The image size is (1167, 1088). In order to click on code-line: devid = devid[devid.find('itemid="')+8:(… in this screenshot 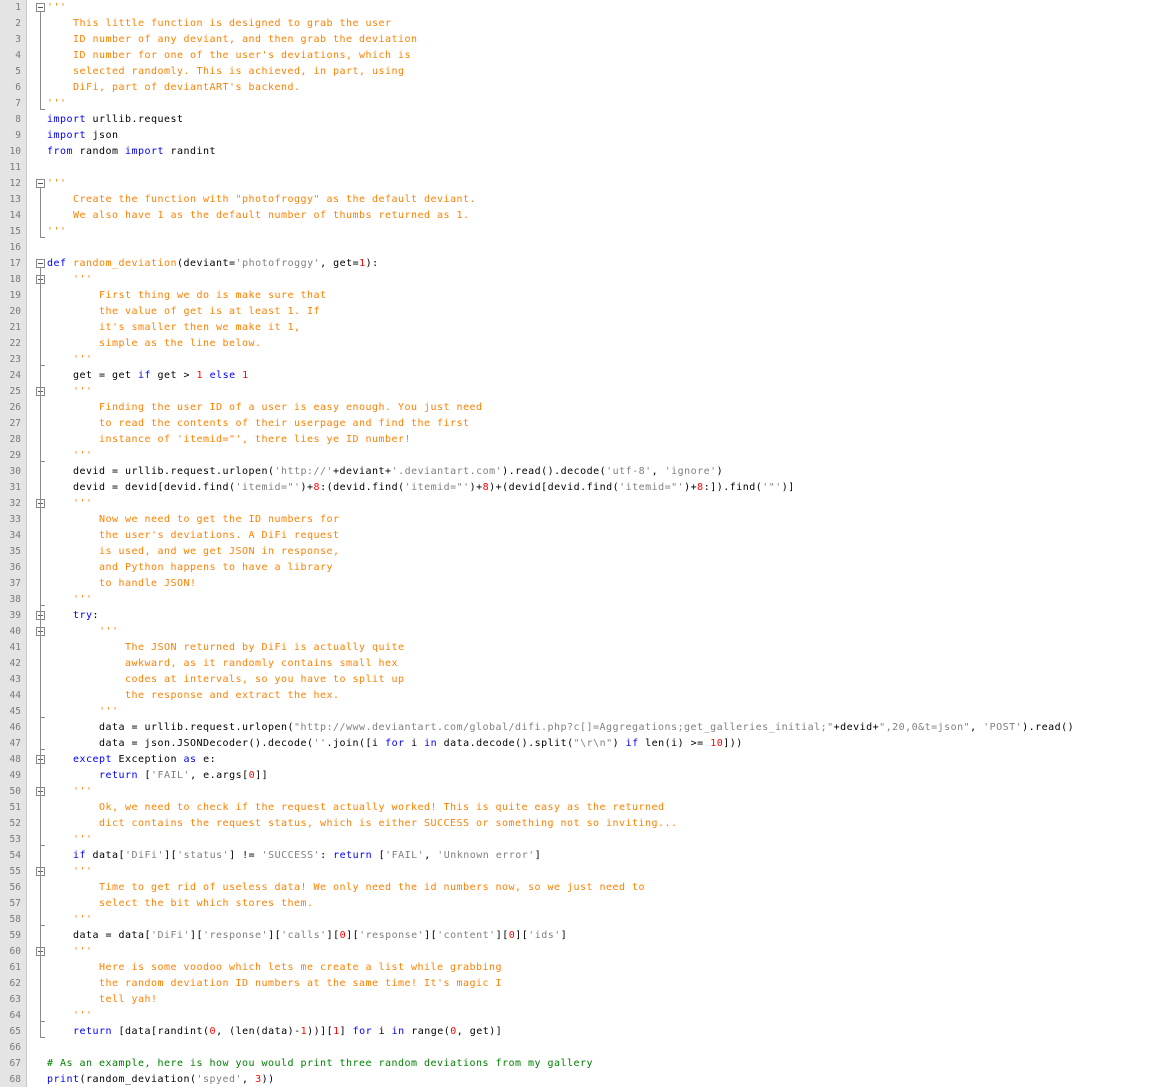, I will do `click(421, 488)`.